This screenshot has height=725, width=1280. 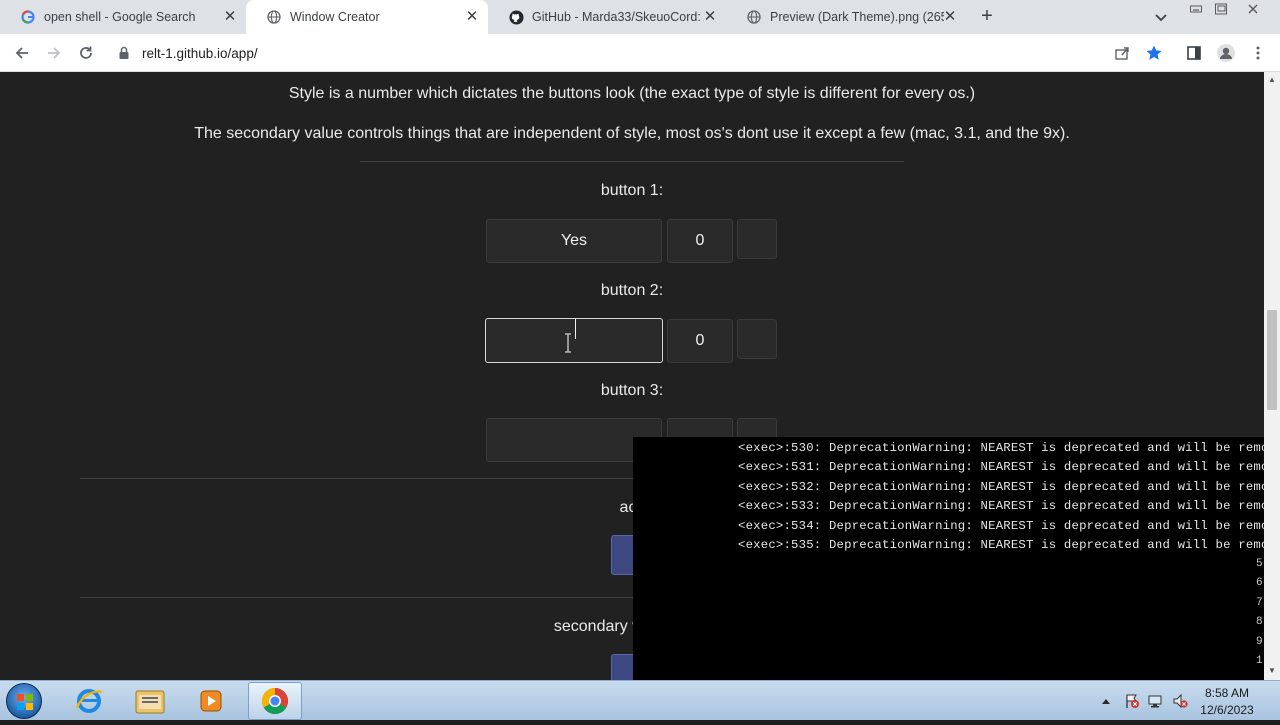 What do you see at coordinates (757, 239) in the screenshot?
I see `button-1-color-swatch` at bounding box center [757, 239].